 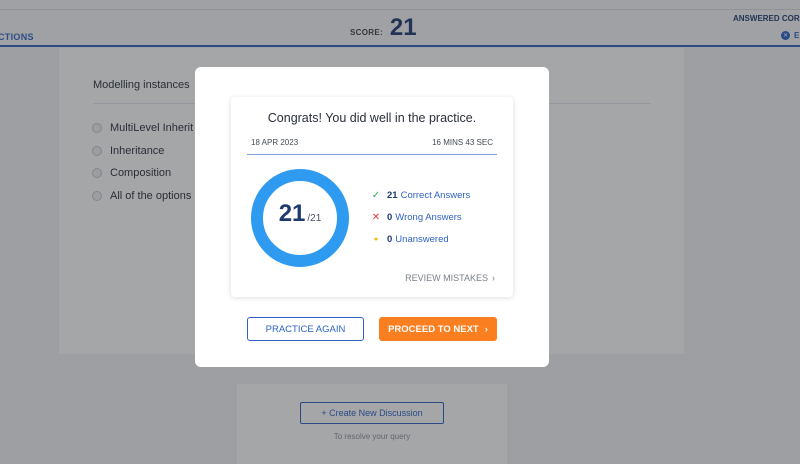 I want to click on unanswered-label: Unanswered, so click(x=422, y=239).